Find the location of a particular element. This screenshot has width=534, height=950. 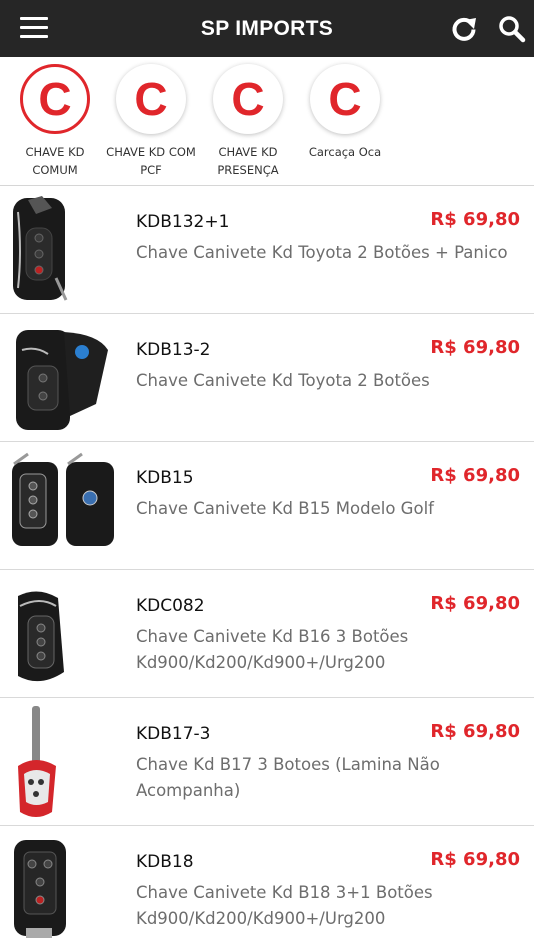

product-code: KDB13-2 is located at coordinates (173, 350).